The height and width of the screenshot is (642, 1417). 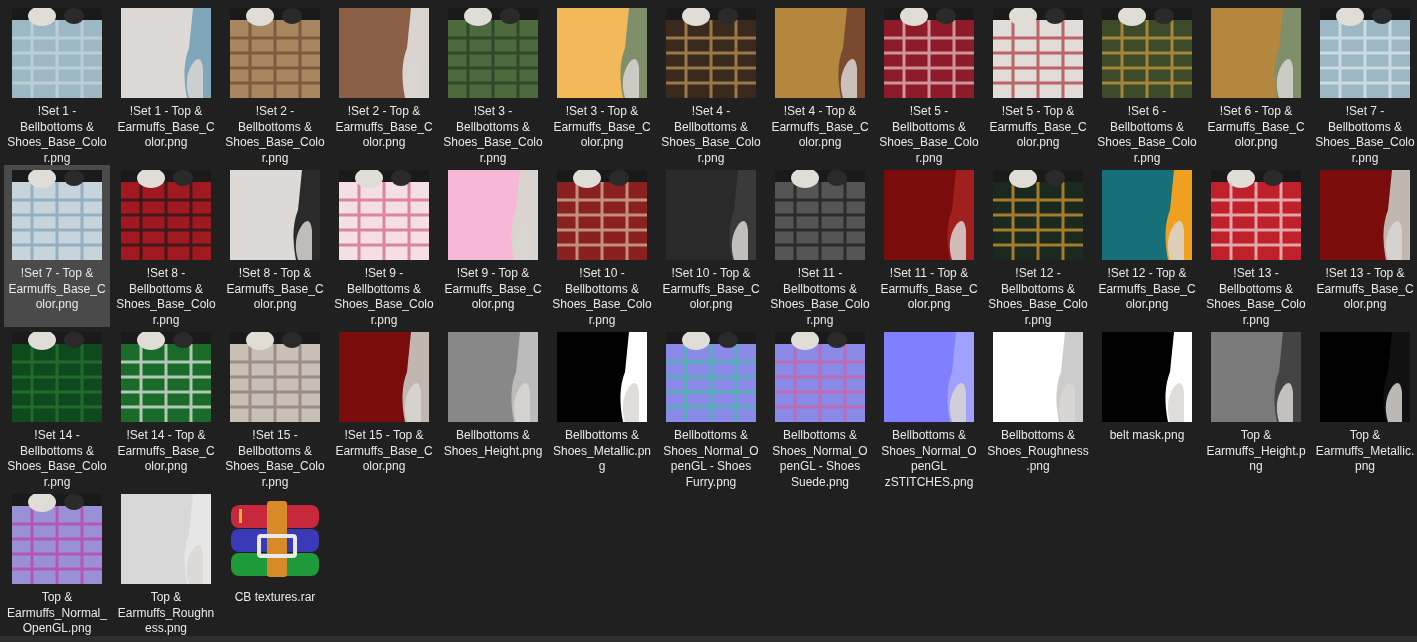 I want to click on file-item: !Set 4 - Top & Earmuffs_Base_Color.png, so click(x=820, y=84).